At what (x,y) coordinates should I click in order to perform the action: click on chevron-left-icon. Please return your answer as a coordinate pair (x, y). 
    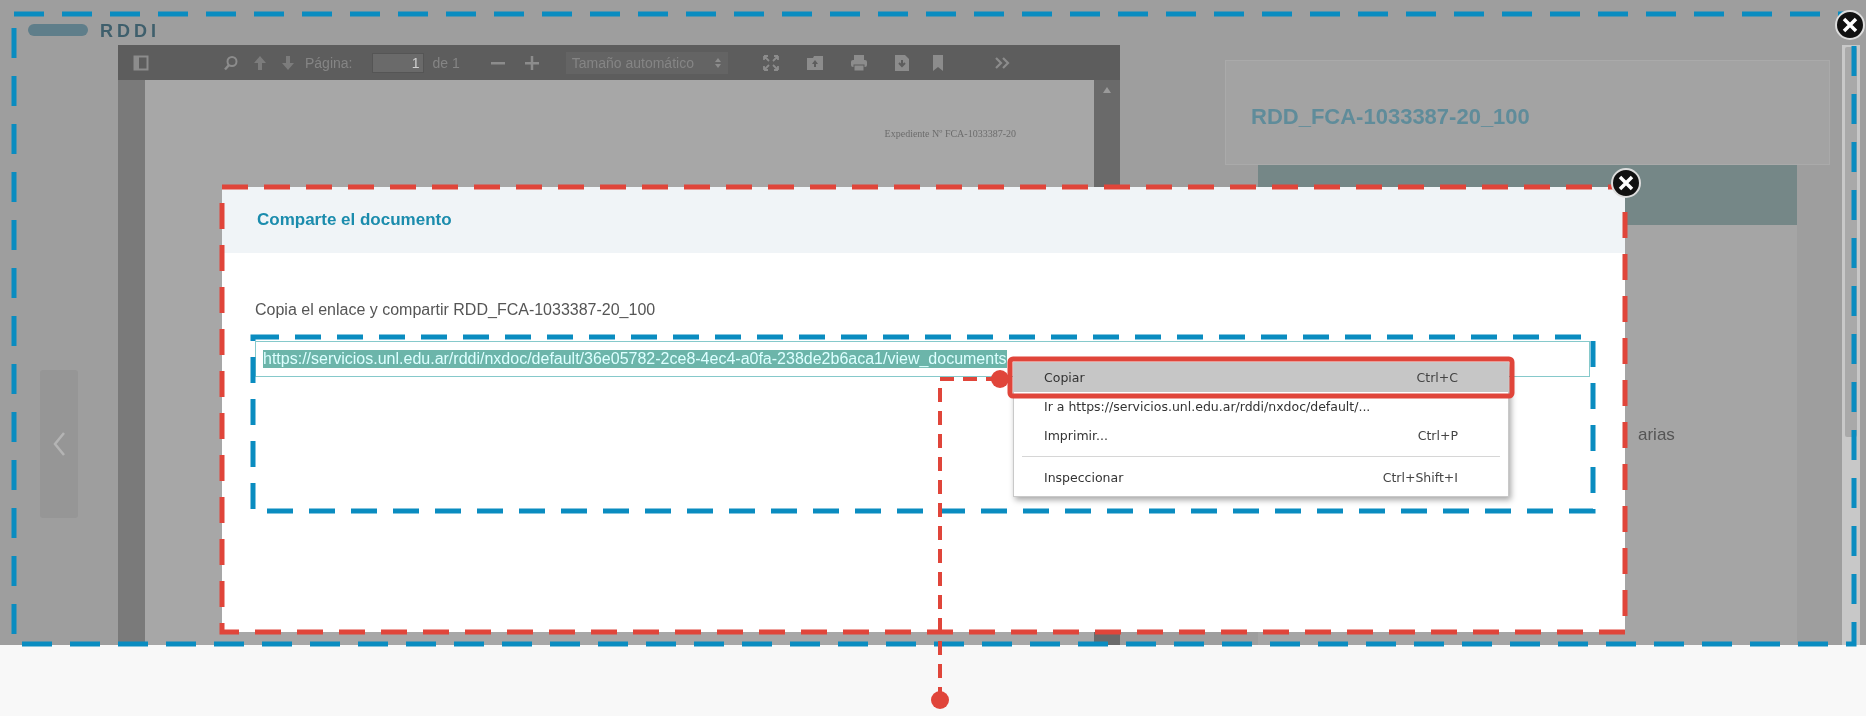
    Looking at the image, I should click on (59, 444).